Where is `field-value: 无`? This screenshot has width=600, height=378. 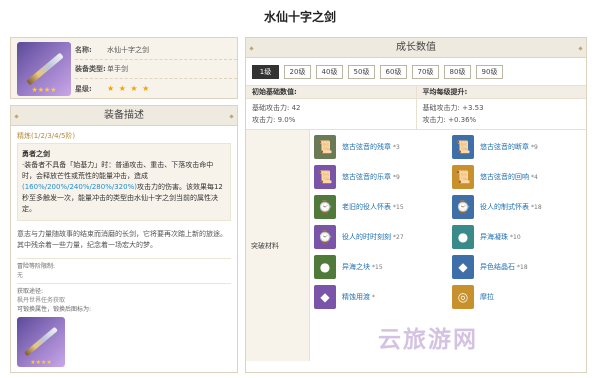 field-value: 无 is located at coordinates (20, 275).